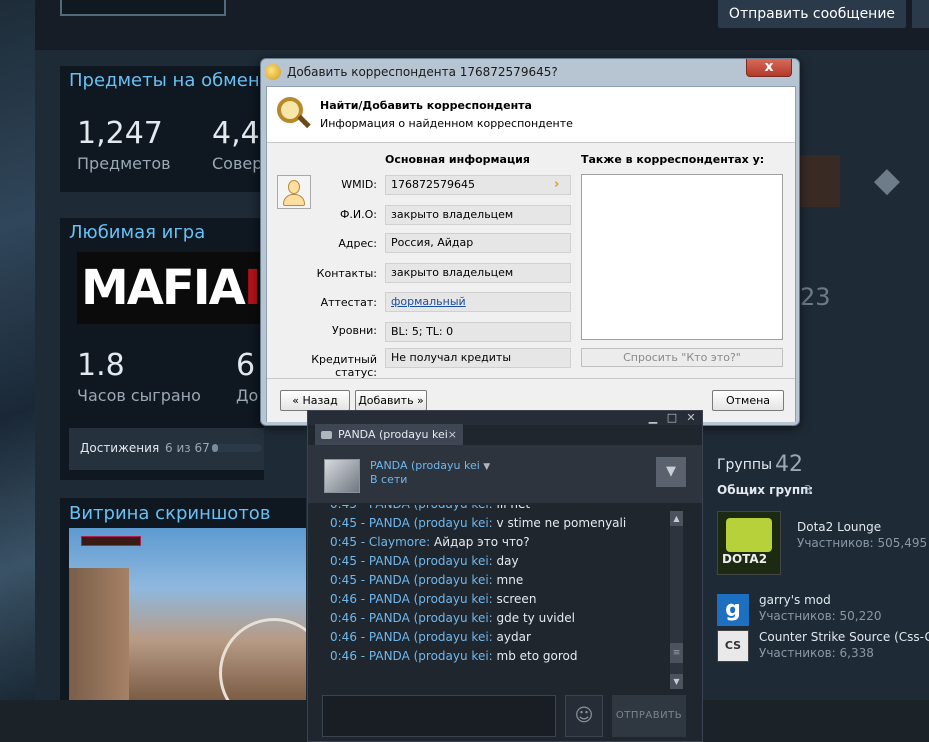  Describe the element at coordinates (170, 513) in the screenshot. I see `screenshots-title: Витрина скриншотов` at that location.